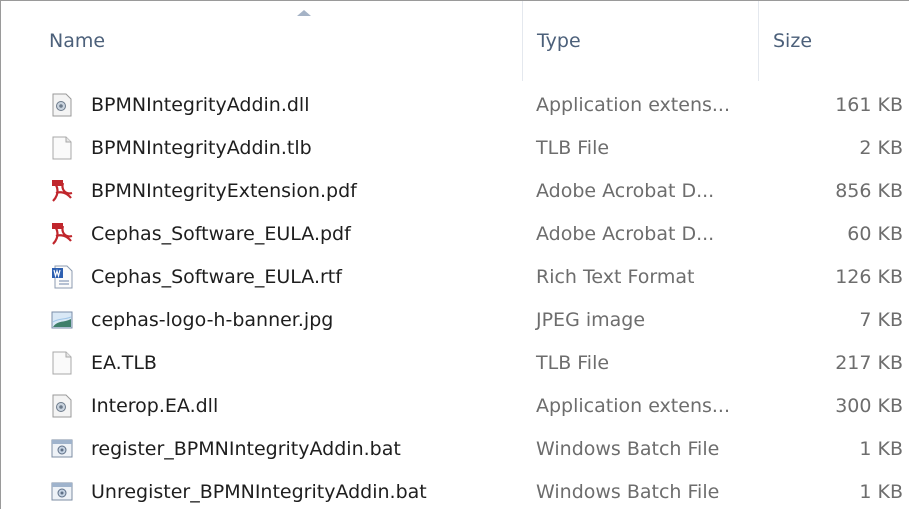  I want to click on file-name: Cephas_Software_EULA.pdf, so click(221, 234).